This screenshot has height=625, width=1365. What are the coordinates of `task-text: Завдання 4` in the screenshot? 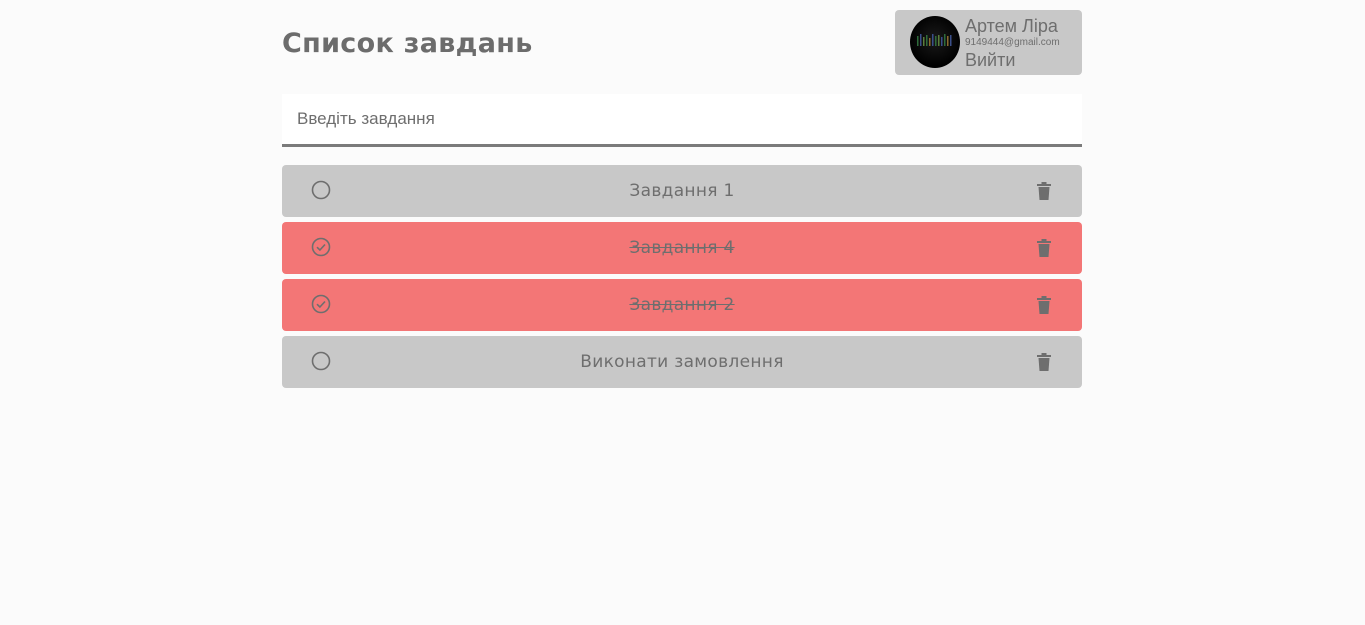 It's located at (682, 248).